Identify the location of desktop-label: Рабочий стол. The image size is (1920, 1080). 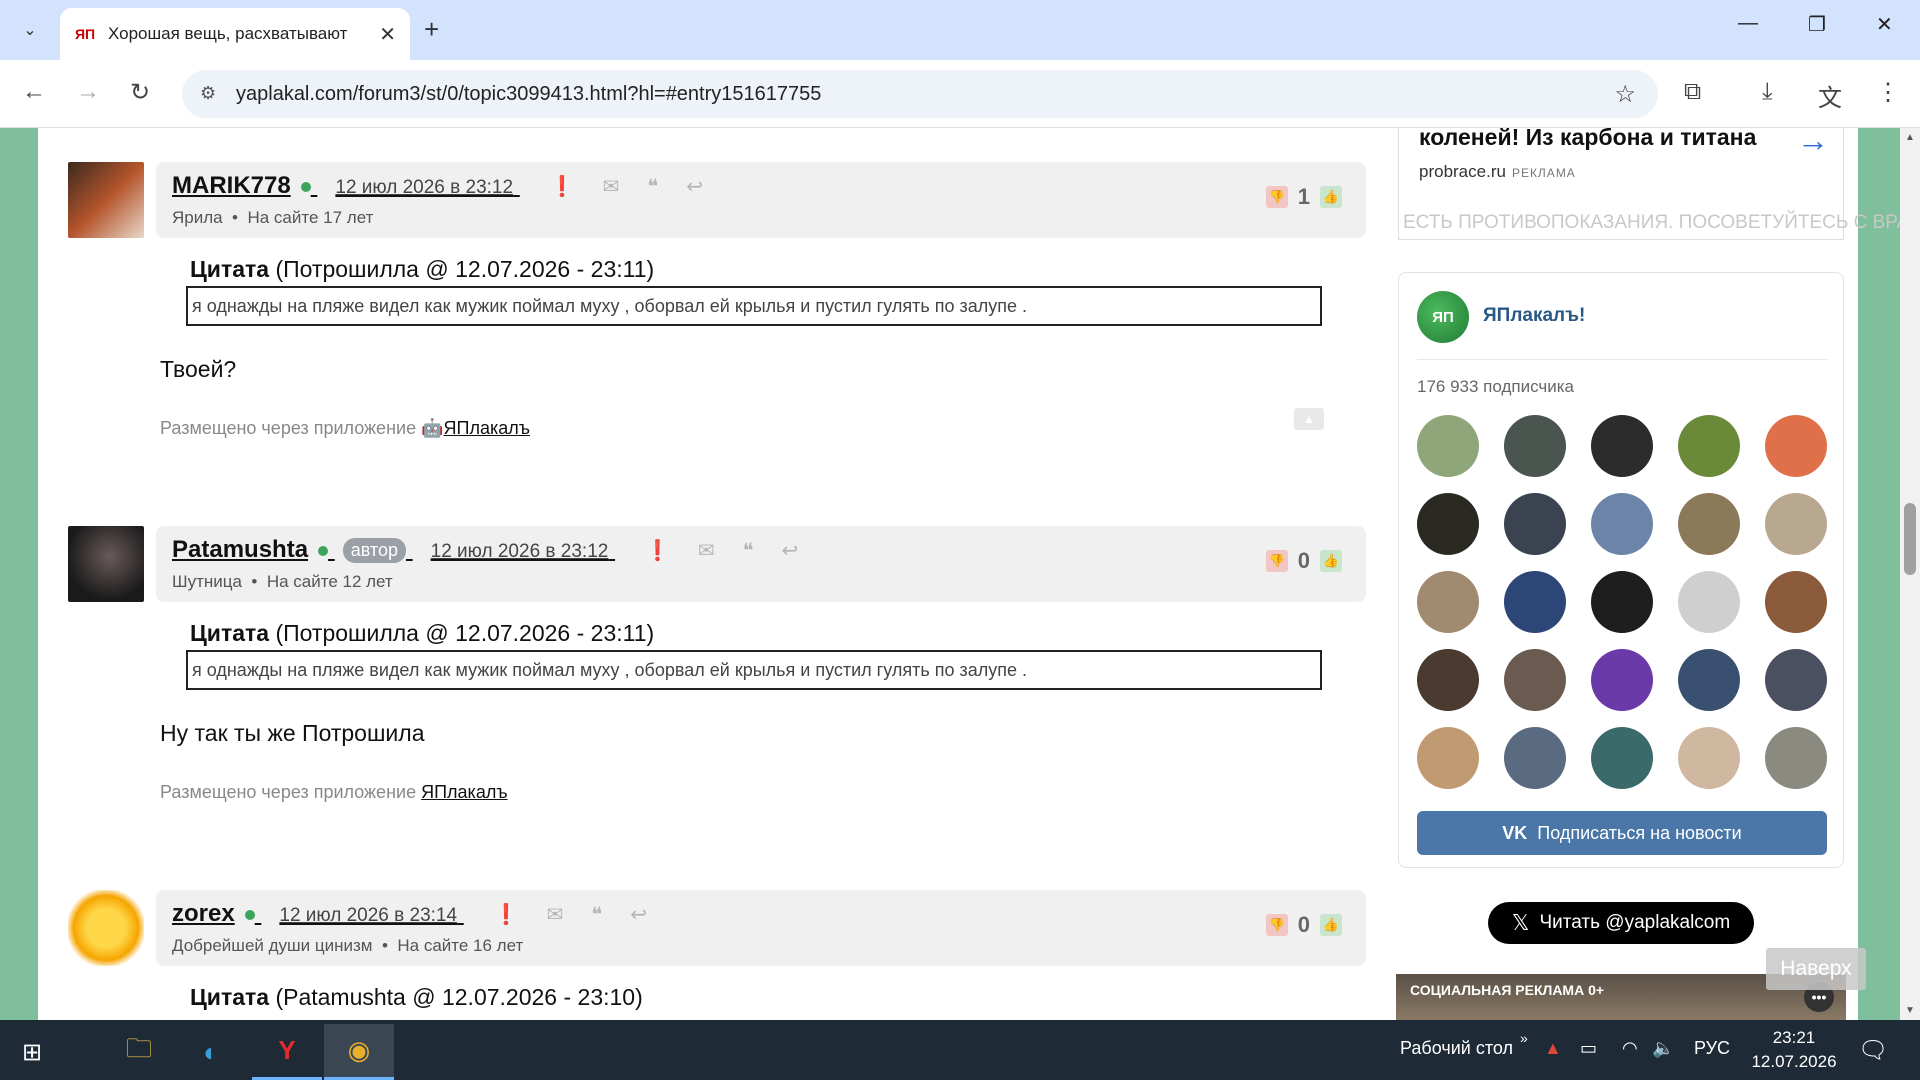
(1456, 1048).